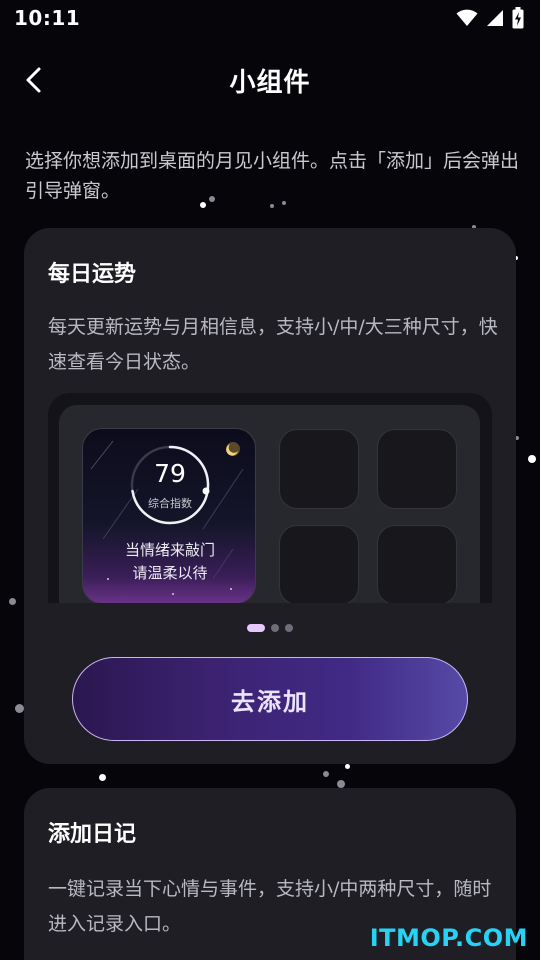 This screenshot has height=960, width=540. What do you see at coordinates (270, 18) in the screenshot?
I see `status-bar: 10:11` at bounding box center [270, 18].